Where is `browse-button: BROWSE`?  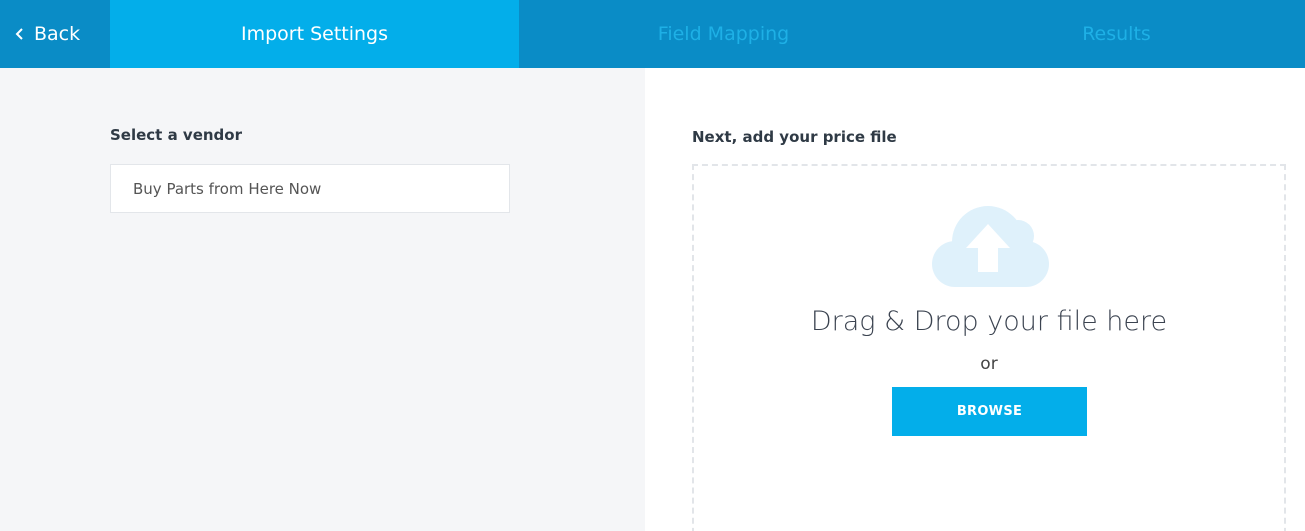 browse-button: BROWSE is located at coordinates (989, 411).